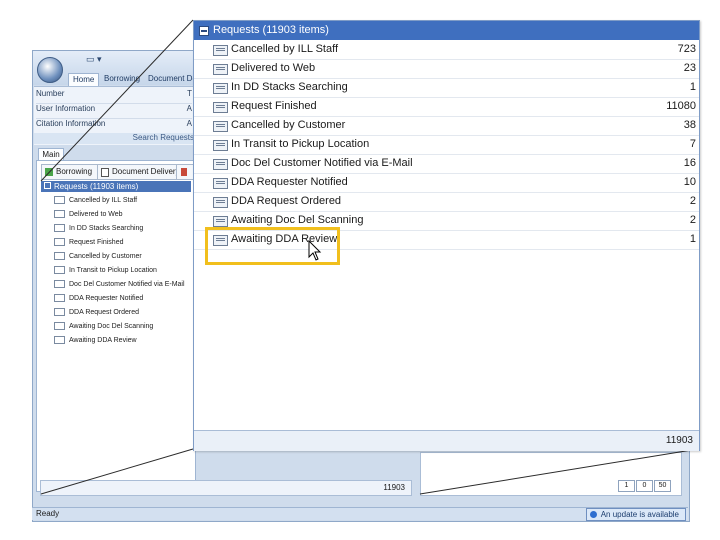 The image size is (720, 540). Describe the element at coordinates (114, 126) in the screenshot. I see `field-citation-information: Citation Information A` at that location.